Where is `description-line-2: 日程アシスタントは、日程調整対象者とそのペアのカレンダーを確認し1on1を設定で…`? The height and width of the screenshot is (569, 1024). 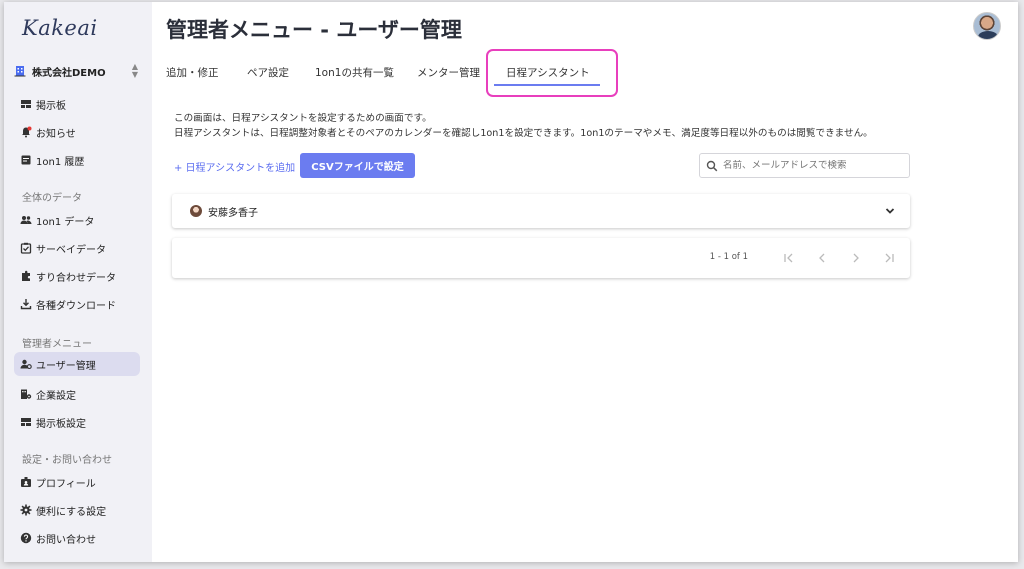 description-line-2: 日程アシスタントは、日程調整対象者とそのペアのカレンダーを確認し1on1を設定で… is located at coordinates (523, 133).